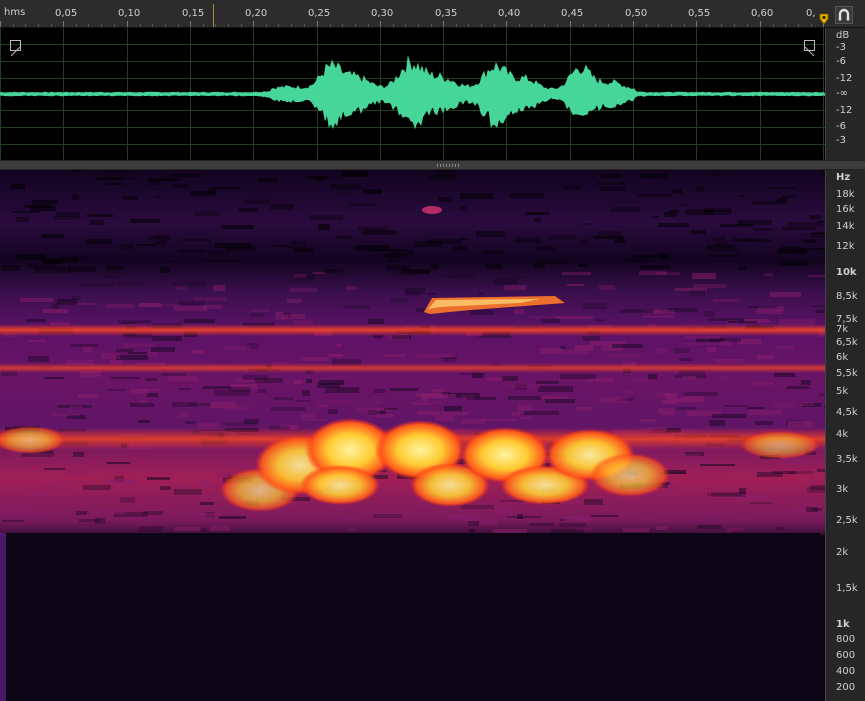 This screenshot has width=865, height=701. I want to click on marker-icon, so click(824, 19).